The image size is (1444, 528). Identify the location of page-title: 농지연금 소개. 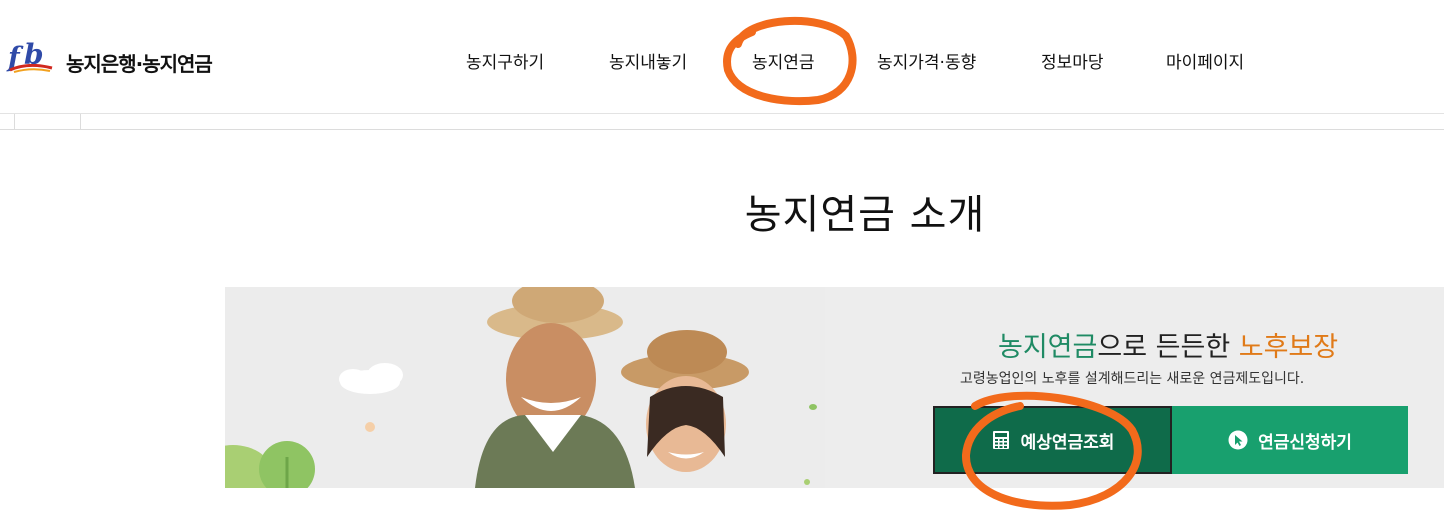
(865, 215).